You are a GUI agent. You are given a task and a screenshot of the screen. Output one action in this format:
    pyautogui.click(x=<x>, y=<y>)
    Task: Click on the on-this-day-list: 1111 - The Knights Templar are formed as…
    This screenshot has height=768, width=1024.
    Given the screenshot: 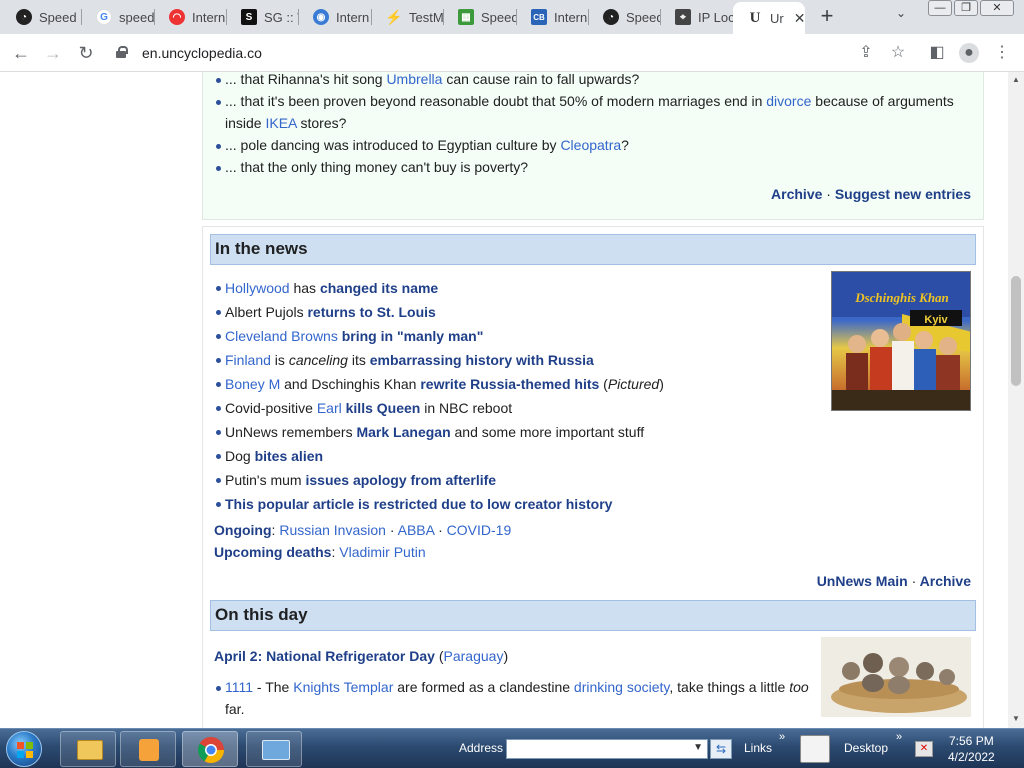 What is the action you would take?
    pyautogui.click(x=508, y=698)
    